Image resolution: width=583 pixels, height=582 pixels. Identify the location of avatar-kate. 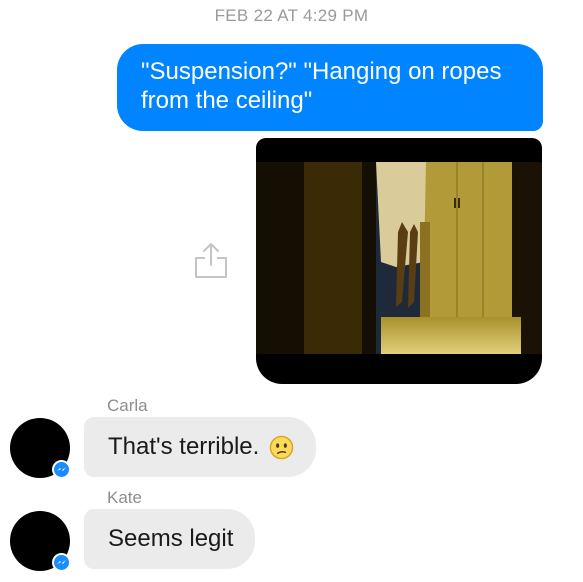
(40, 541).